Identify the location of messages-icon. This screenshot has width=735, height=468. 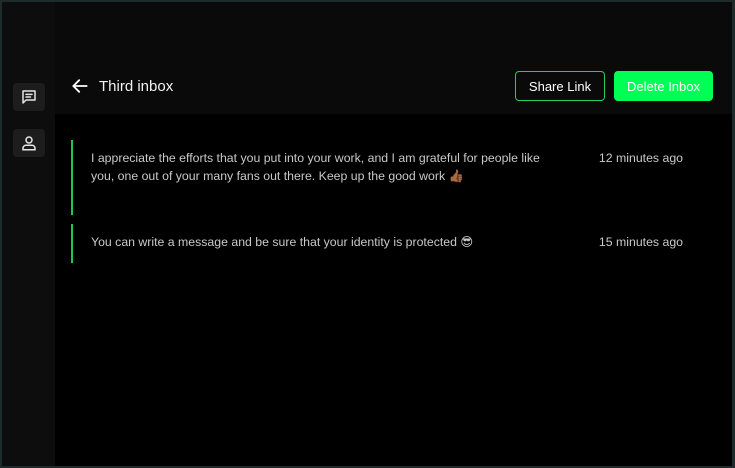
(29, 97).